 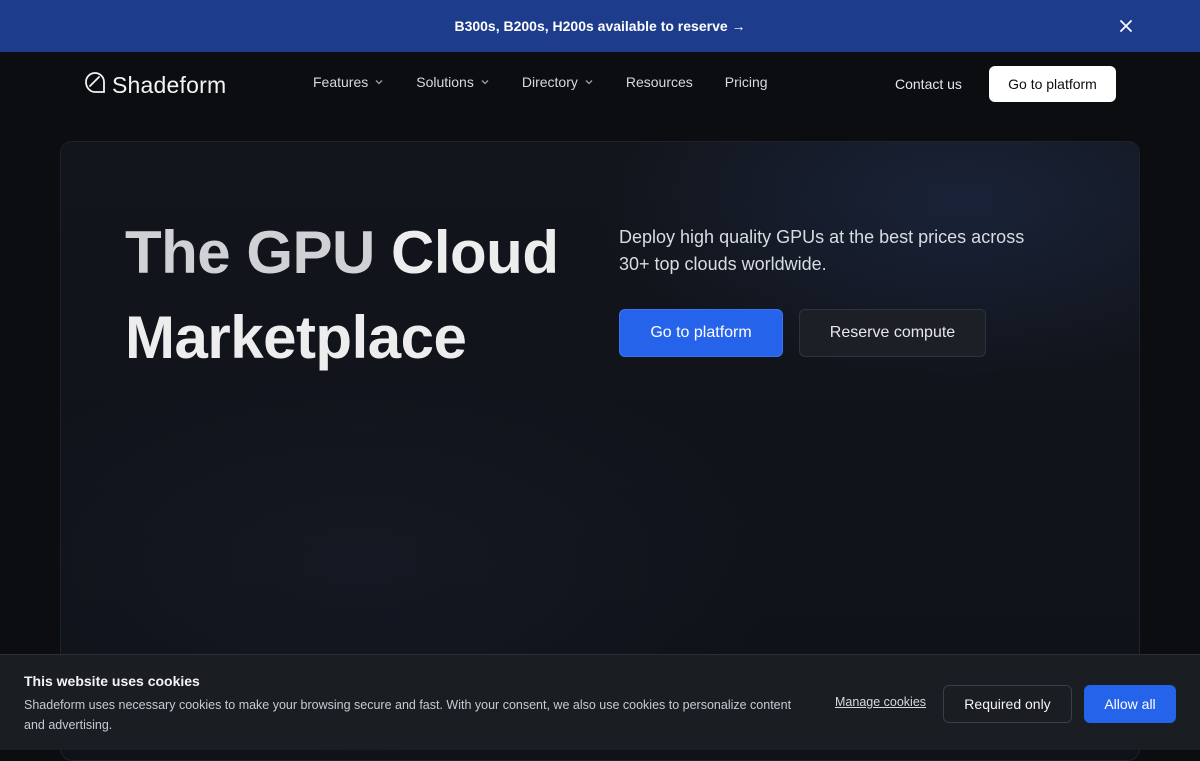 What do you see at coordinates (701, 333) in the screenshot?
I see `go-to-platform-button: Go to platform` at bounding box center [701, 333].